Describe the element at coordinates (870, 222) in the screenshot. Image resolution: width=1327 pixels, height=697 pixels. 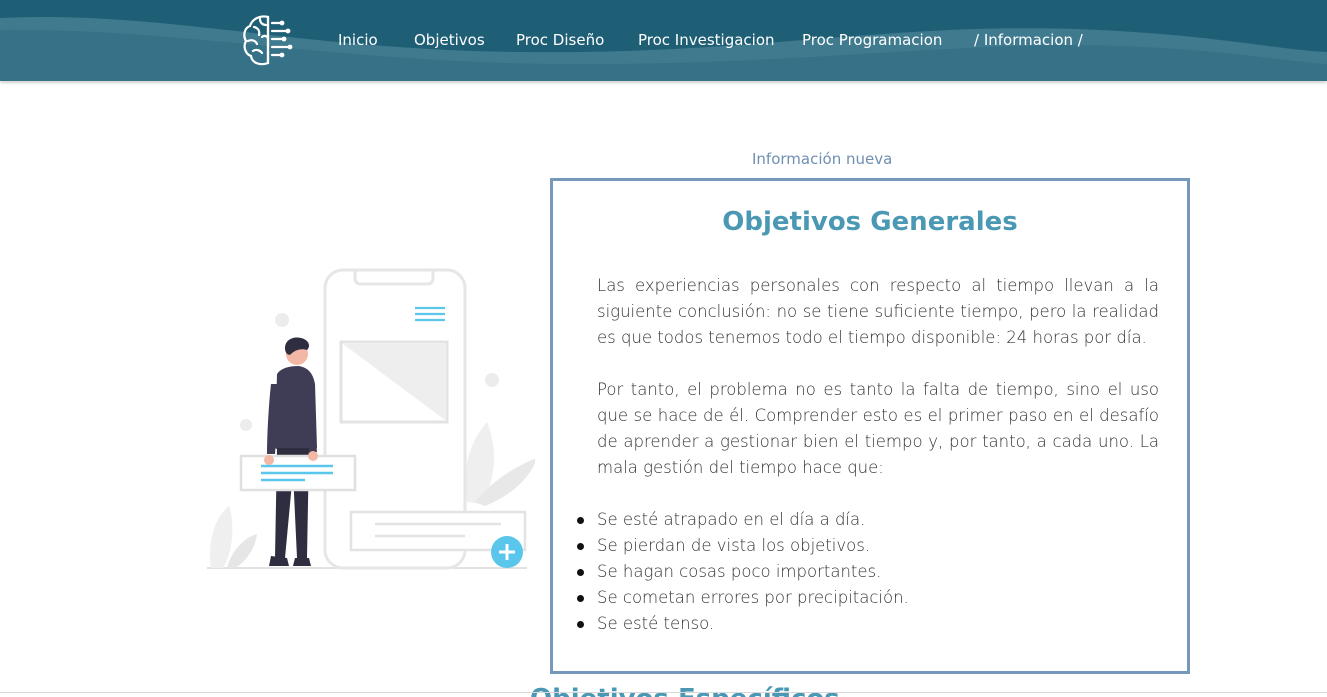
I see `card-title: Objetivos Generales` at that location.